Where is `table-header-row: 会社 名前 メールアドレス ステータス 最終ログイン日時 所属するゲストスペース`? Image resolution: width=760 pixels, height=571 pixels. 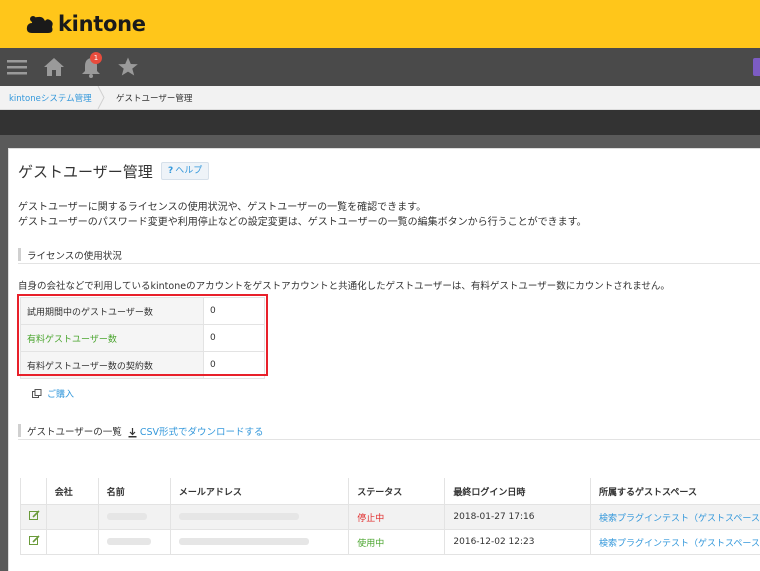 table-header-row: 会社 名前 メールアドレス ステータス 最終ログイン日時 所属するゲストスペース is located at coordinates (390, 491).